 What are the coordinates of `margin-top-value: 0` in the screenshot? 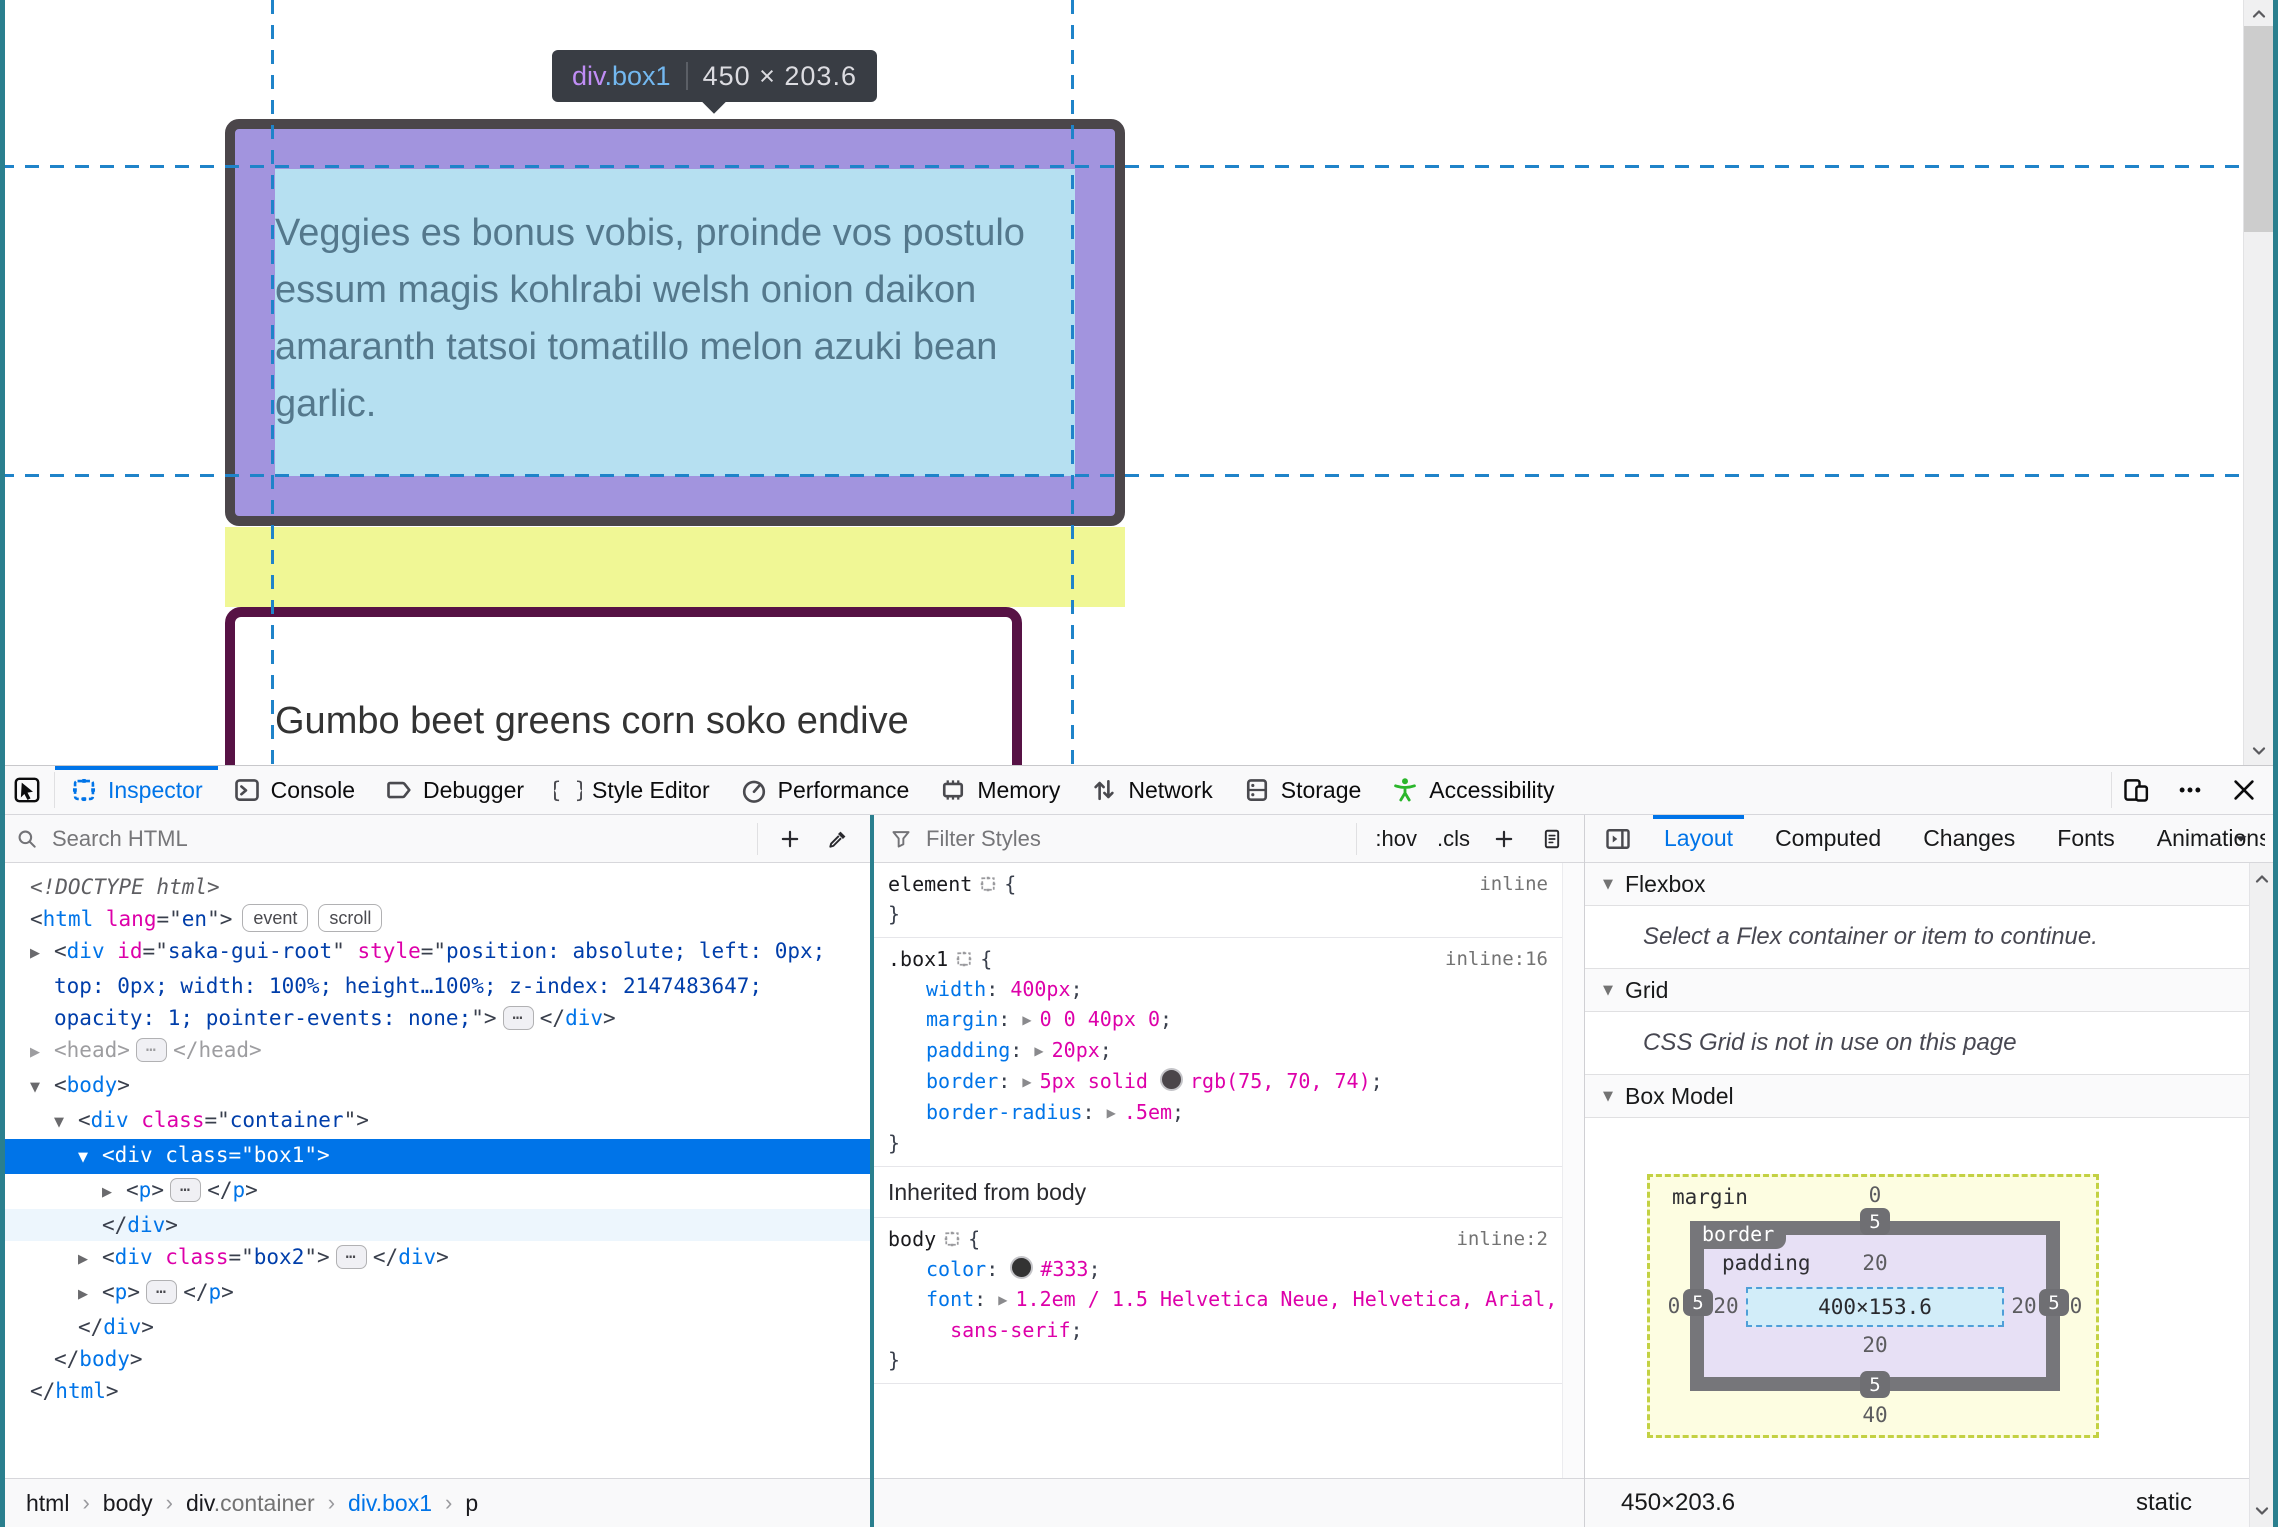 It's located at (1875, 1195).